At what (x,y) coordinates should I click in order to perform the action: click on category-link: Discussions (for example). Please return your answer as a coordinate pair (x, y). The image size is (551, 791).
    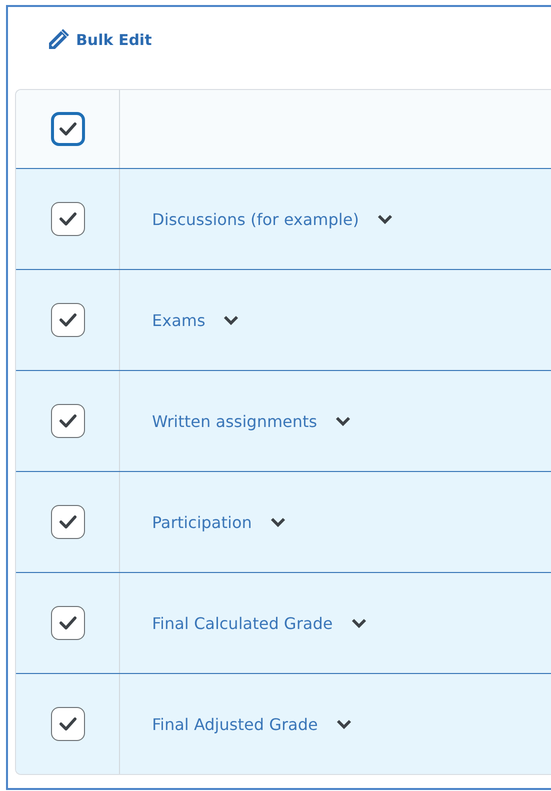
    Looking at the image, I should click on (255, 219).